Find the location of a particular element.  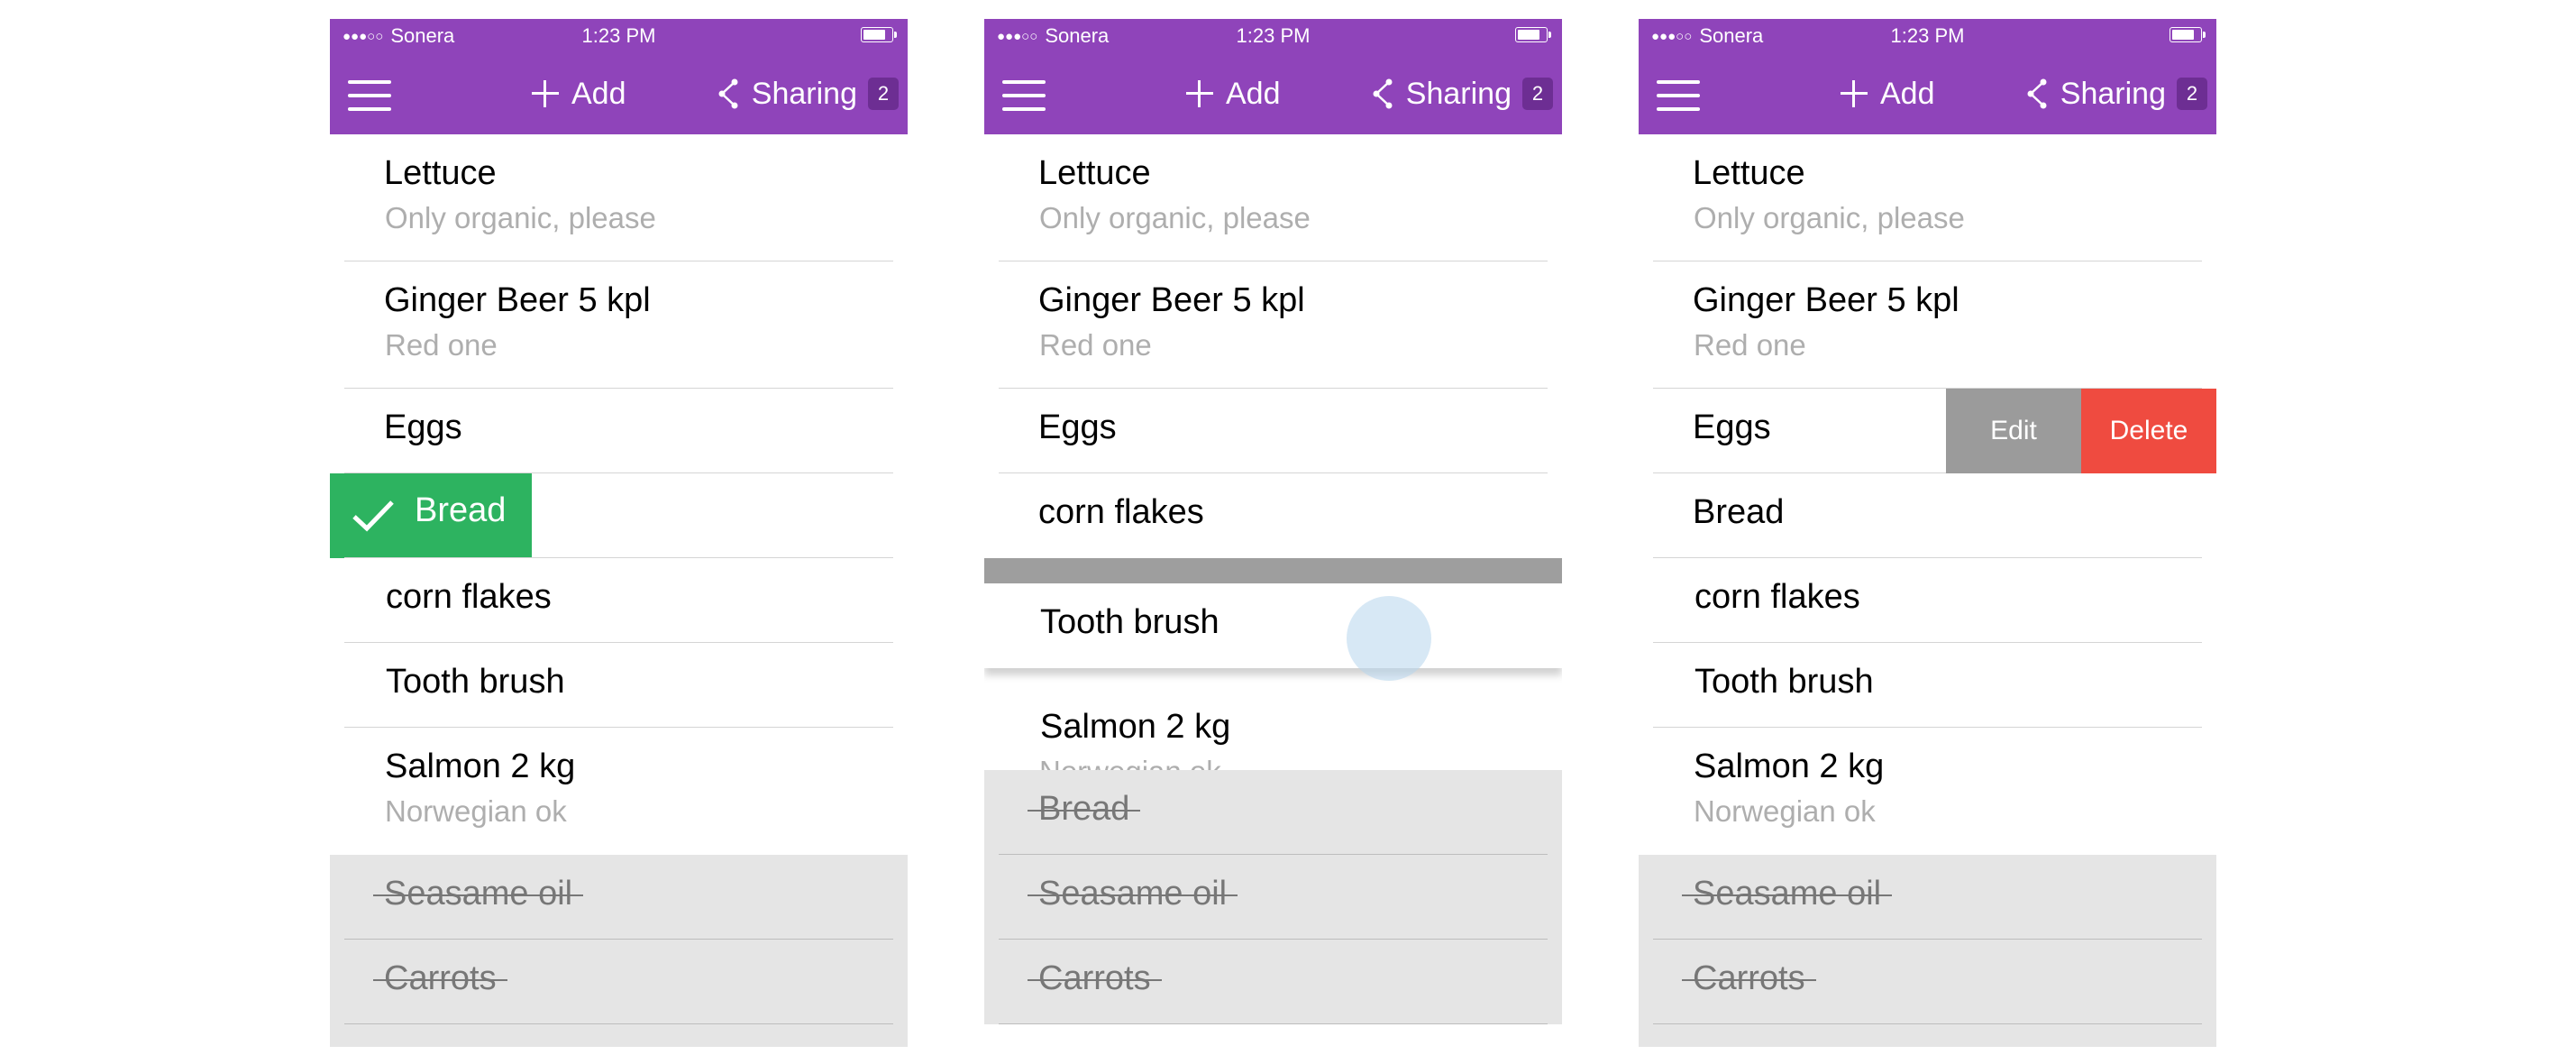

checkmark-icon is located at coordinates (373, 516).